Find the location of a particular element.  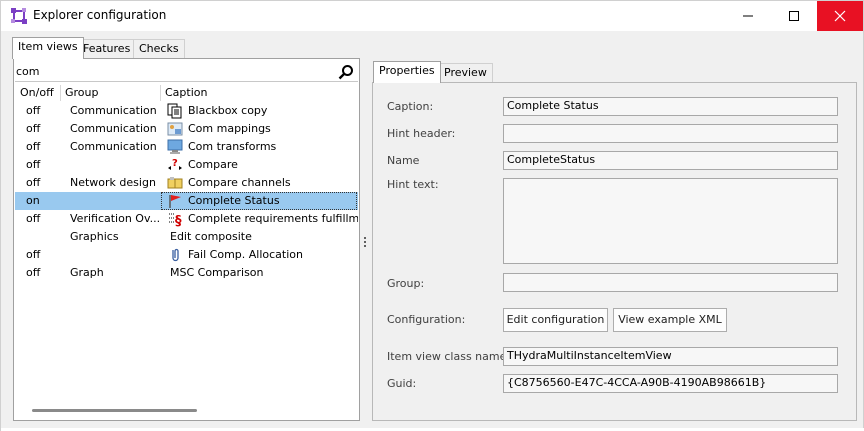

caption-value: Com mappings is located at coordinates (229, 128).